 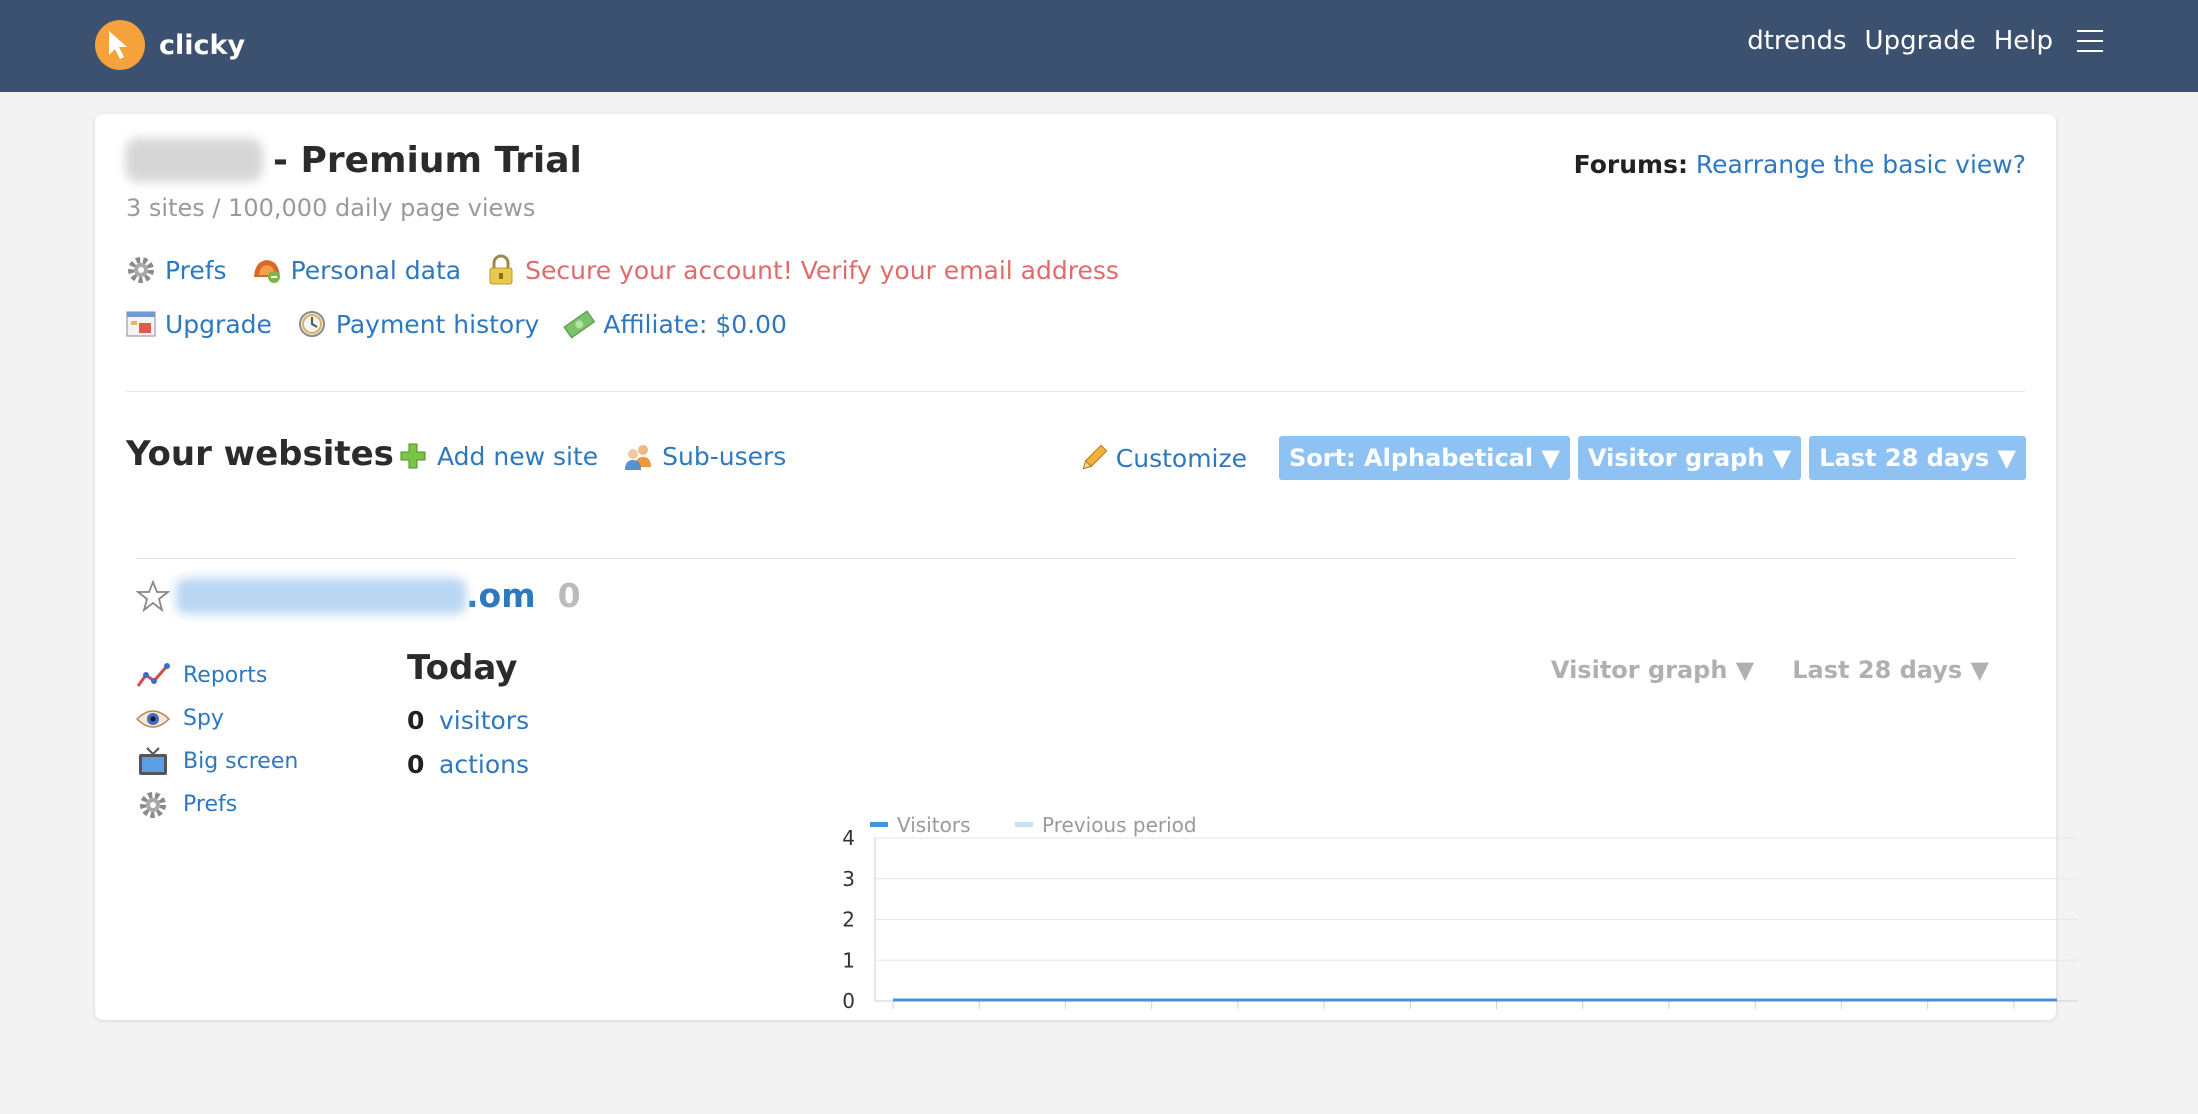 I want to click on logo: clicky, so click(x=170, y=45).